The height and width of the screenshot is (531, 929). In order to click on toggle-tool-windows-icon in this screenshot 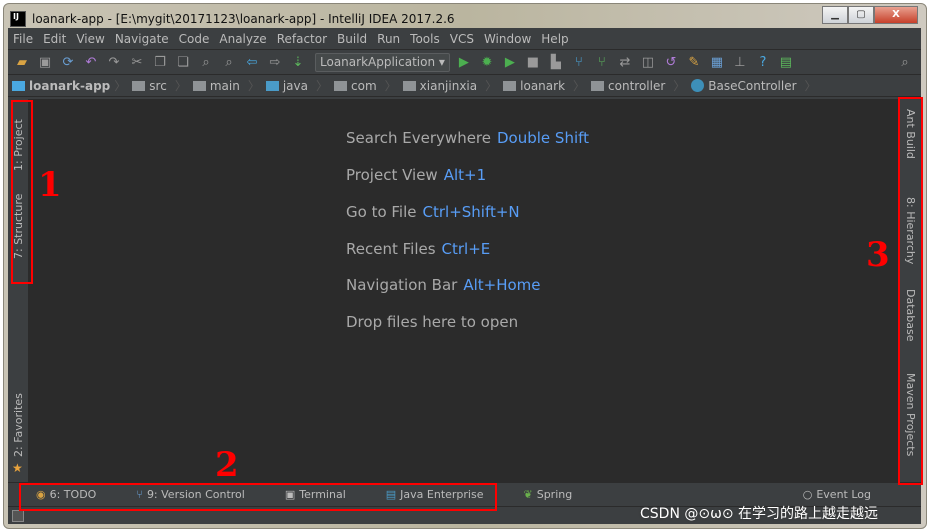, I will do `click(18, 516)`.